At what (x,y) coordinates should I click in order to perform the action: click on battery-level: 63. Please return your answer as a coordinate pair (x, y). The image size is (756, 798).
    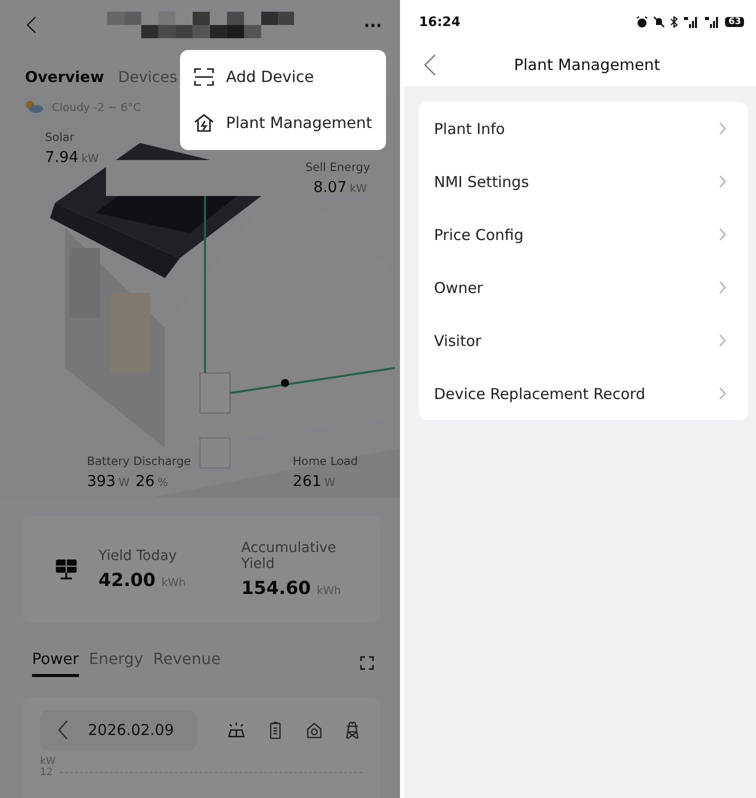
    Looking at the image, I should click on (734, 22).